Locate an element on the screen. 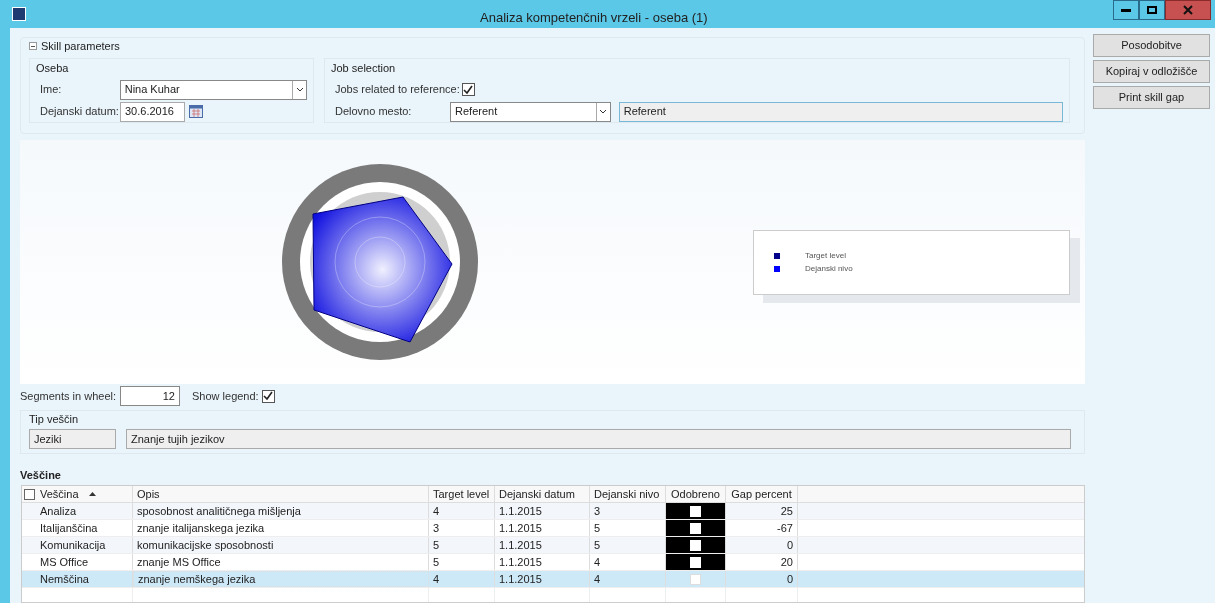 This screenshot has width=1215, height=603. field-label: Delovno mesto: is located at coordinates (373, 112).